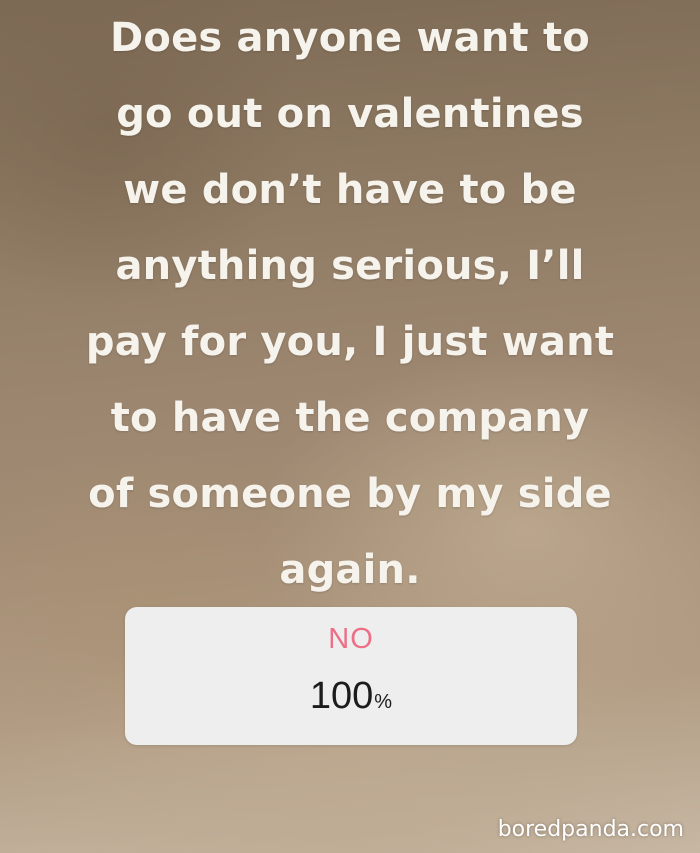 The height and width of the screenshot is (853, 700). I want to click on caption-line: Does anyone want to, so click(350, 38).